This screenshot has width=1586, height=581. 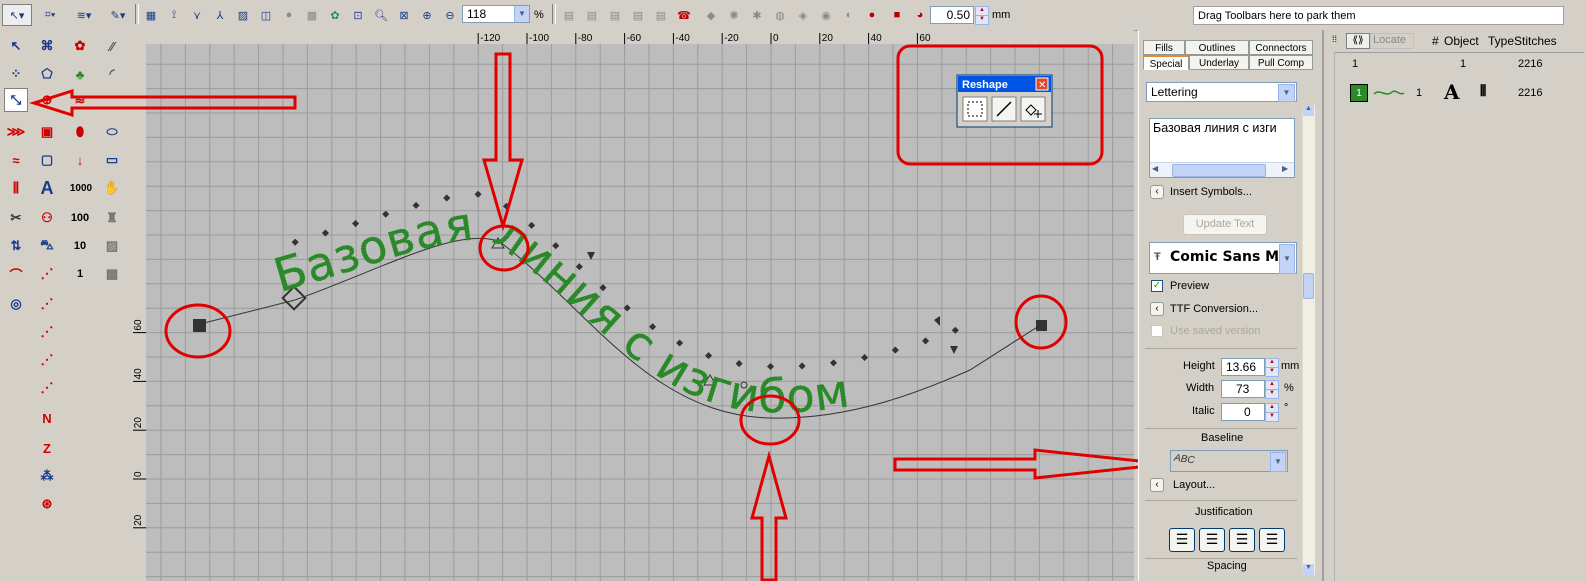 I want to click on italic-input: 0, so click(x=1243, y=412).